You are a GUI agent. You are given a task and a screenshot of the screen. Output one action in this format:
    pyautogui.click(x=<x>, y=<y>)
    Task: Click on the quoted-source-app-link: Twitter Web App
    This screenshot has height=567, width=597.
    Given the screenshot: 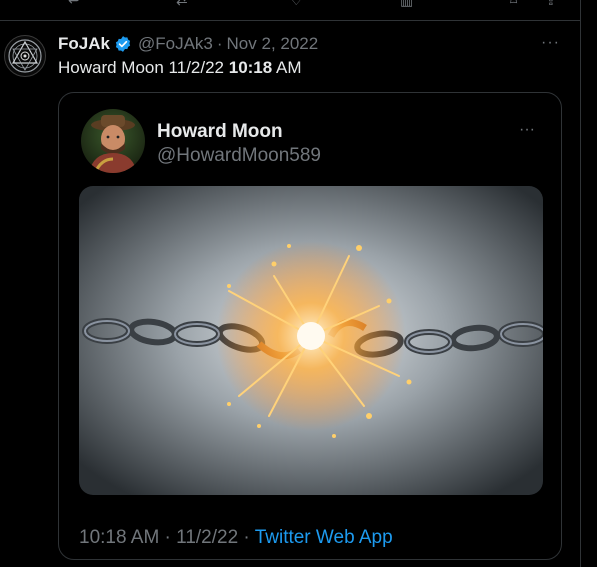 What is the action you would take?
    pyautogui.click(x=324, y=537)
    